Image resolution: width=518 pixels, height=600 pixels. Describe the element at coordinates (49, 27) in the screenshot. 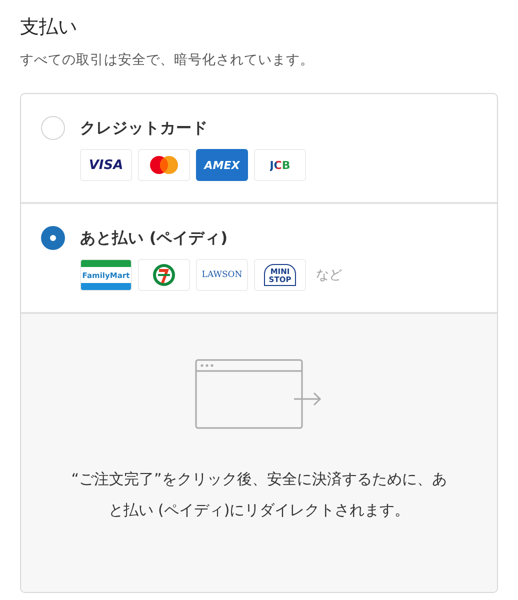

I see `page-title: 支払い` at that location.